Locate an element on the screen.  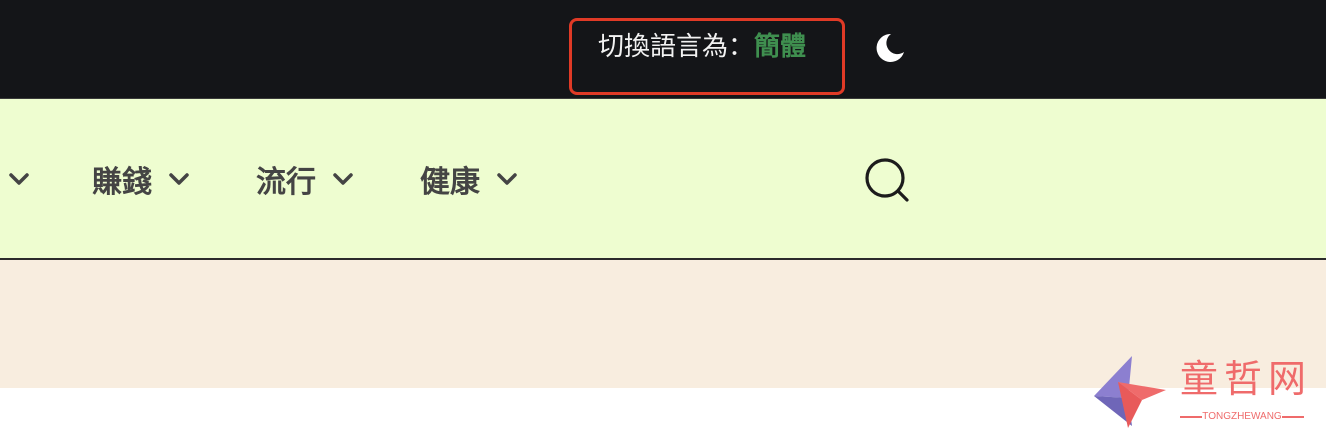
nav-item-label: 健康 is located at coordinates (450, 182).